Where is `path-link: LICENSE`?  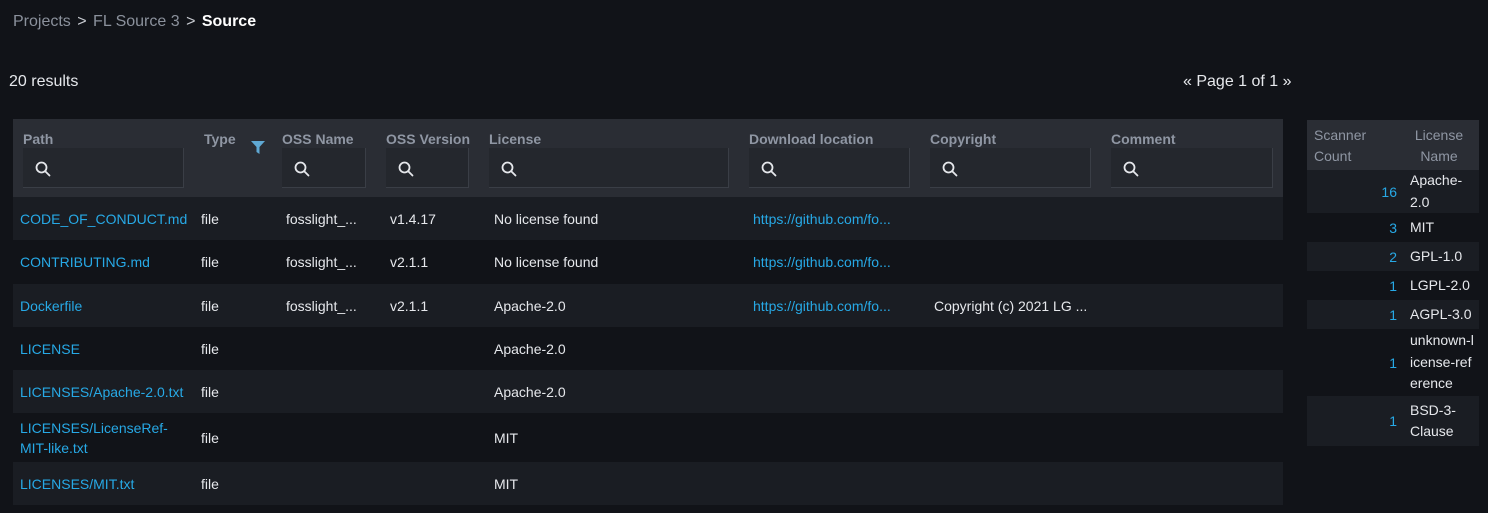 path-link: LICENSE is located at coordinates (109, 348).